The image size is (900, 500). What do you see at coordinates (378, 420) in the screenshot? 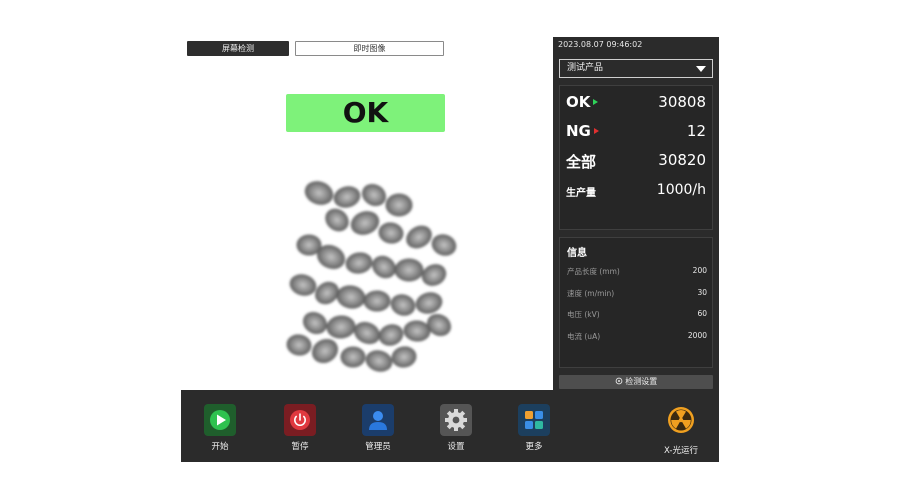
I see `user-icon` at bounding box center [378, 420].